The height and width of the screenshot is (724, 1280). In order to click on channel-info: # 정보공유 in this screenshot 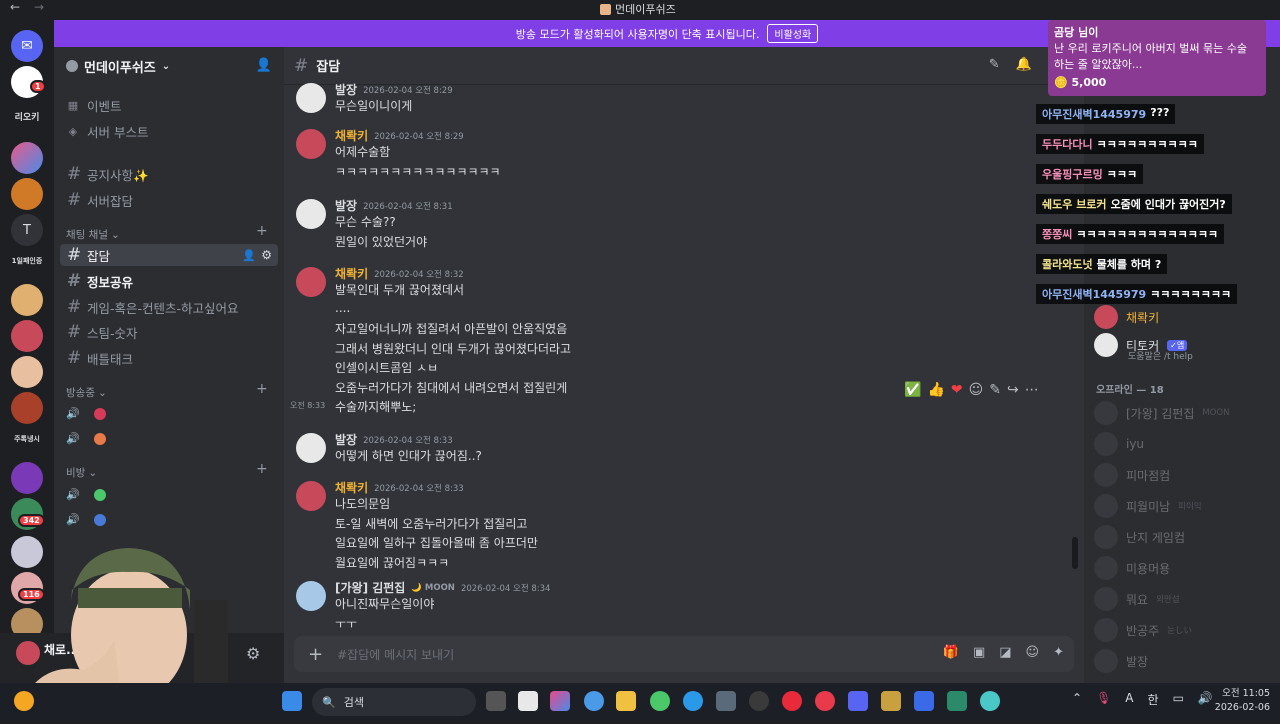, I will do `click(169, 281)`.